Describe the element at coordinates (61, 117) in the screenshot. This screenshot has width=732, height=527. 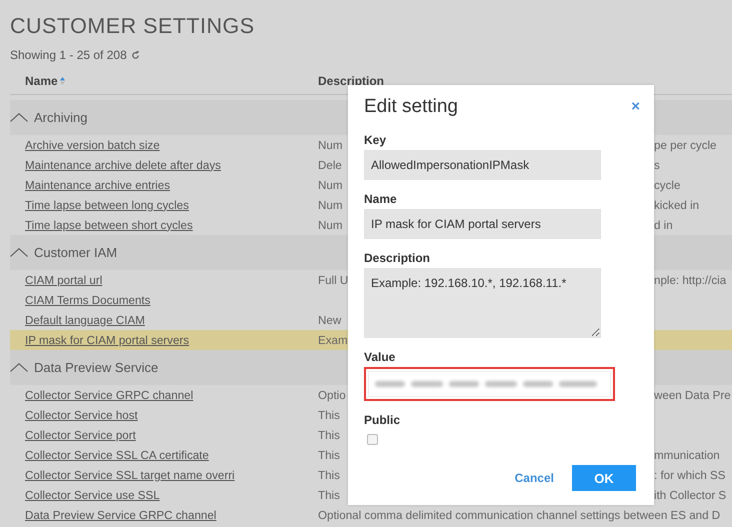
I see `group-label: Archiving` at that location.